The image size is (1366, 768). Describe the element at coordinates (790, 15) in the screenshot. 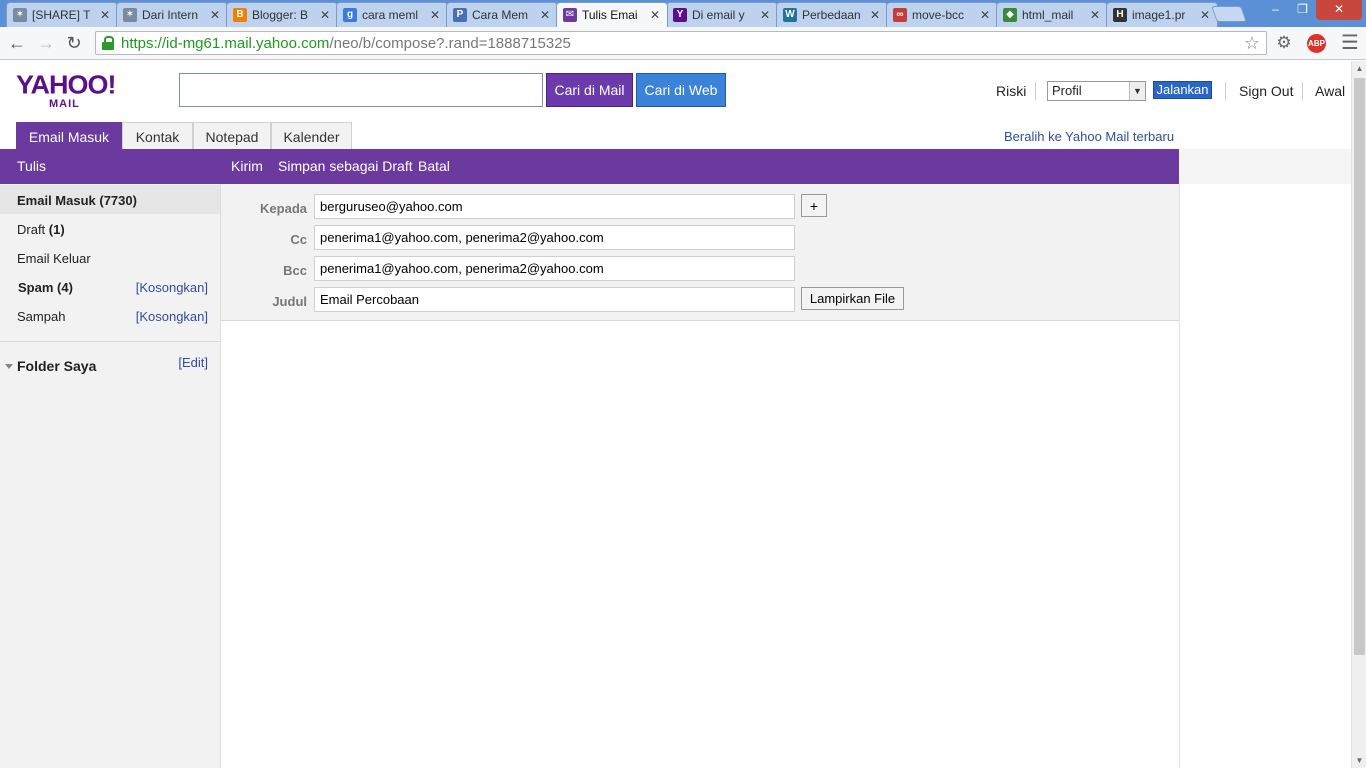

I see `wordpress-icon: W` at that location.